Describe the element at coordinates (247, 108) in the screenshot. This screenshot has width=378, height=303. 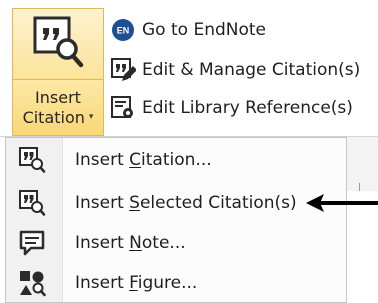
I see `edit-library-reference-label: Edit Library Reference(s)` at that location.